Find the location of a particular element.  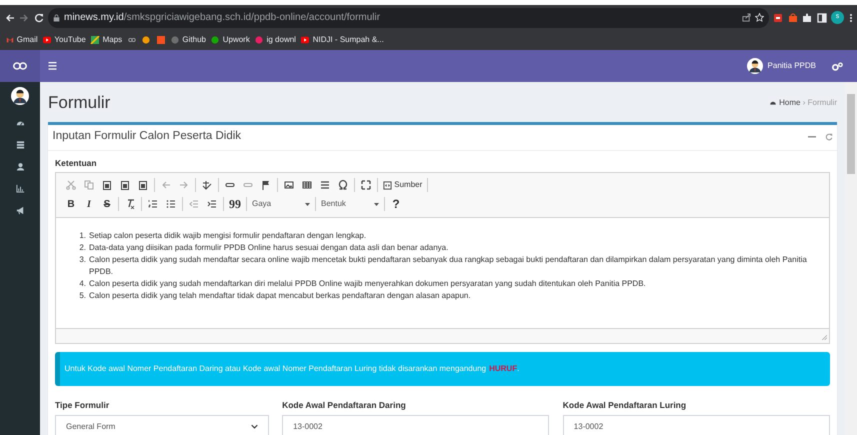

lock-icon is located at coordinates (56, 18).